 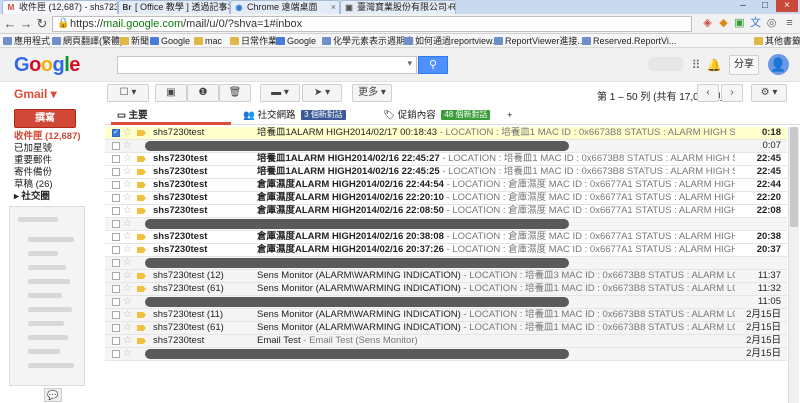 What do you see at coordinates (765, 6) in the screenshot?
I see `maximize-icon: □` at bounding box center [765, 6].